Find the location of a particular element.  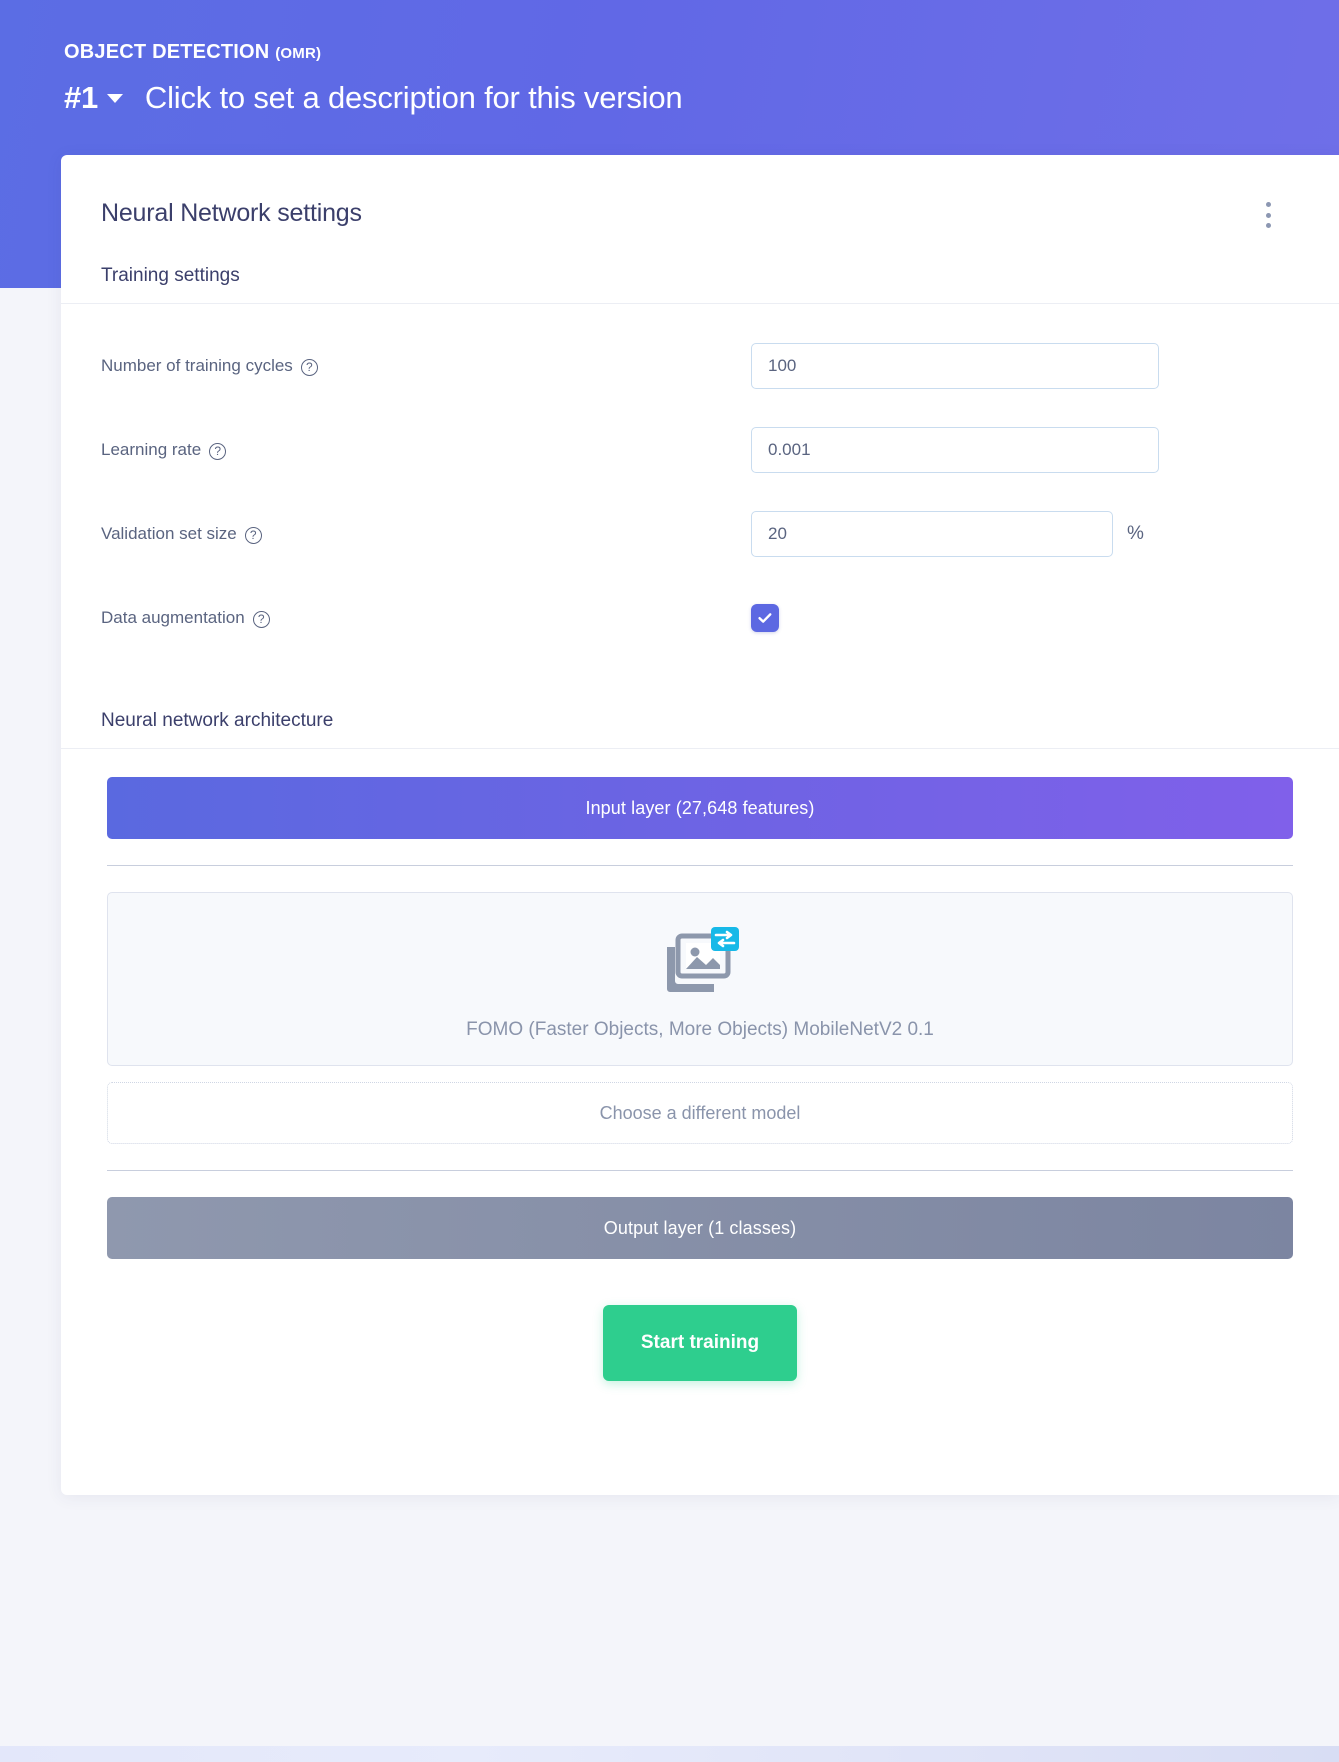

check-icon is located at coordinates (765, 618).